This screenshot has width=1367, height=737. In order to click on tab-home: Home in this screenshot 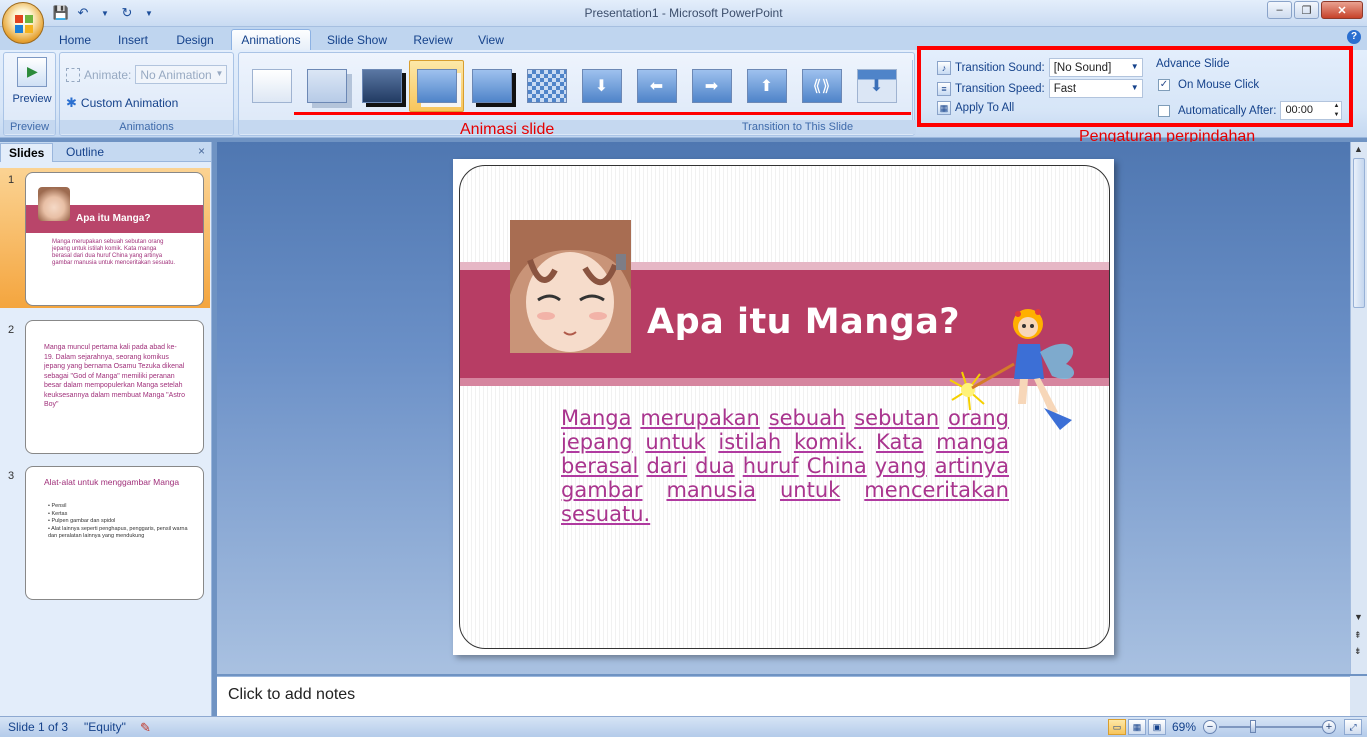, I will do `click(75, 39)`.